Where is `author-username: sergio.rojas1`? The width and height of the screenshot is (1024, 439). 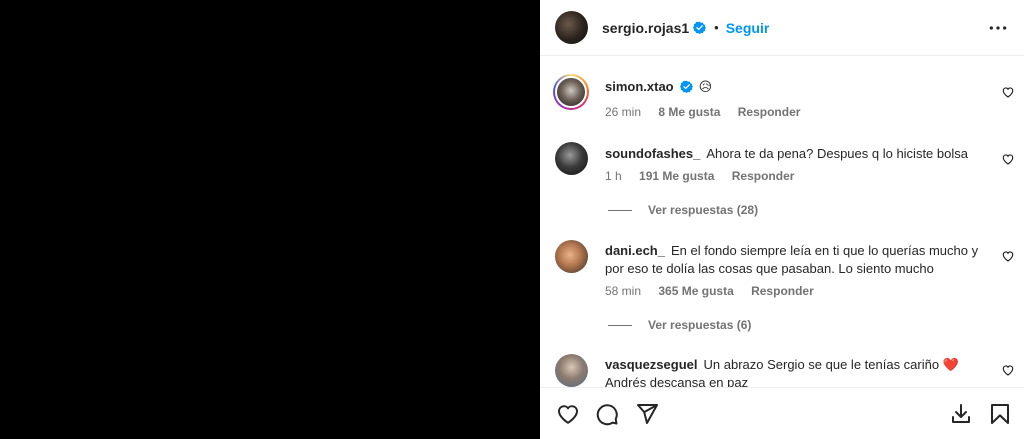
author-username: sergio.rojas1 is located at coordinates (645, 28).